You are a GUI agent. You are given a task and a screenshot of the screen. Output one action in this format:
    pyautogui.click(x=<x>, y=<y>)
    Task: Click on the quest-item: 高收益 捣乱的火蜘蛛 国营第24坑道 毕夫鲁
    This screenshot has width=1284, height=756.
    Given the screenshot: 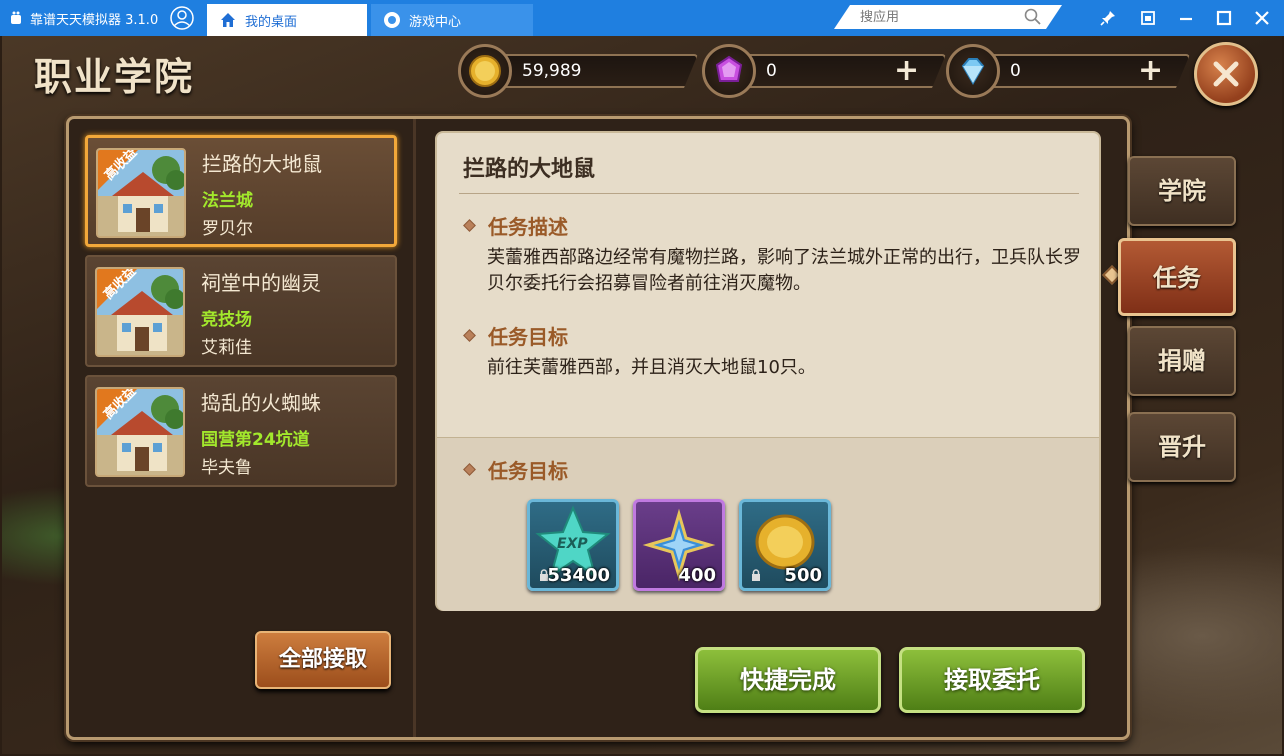 What is the action you would take?
    pyautogui.click(x=241, y=431)
    